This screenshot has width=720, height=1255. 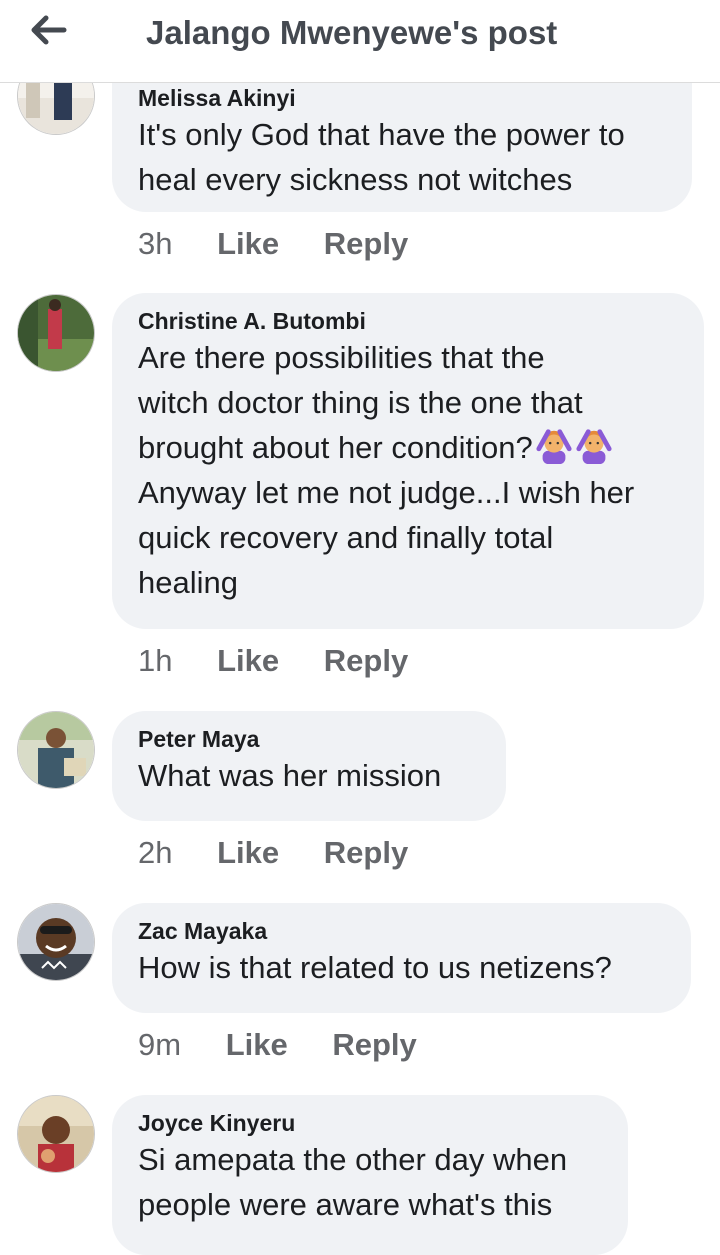 I want to click on comment-actions: 9m Like Reply, so click(x=295, y=1045).